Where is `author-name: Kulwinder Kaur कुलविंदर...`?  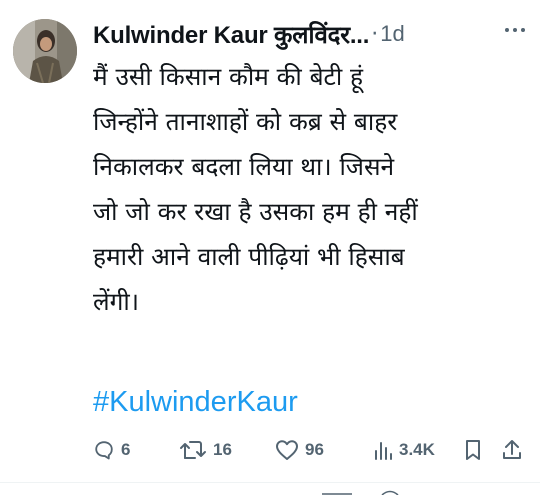 author-name: Kulwinder Kaur कुलविंदर... is located at coordinates (231, 34).